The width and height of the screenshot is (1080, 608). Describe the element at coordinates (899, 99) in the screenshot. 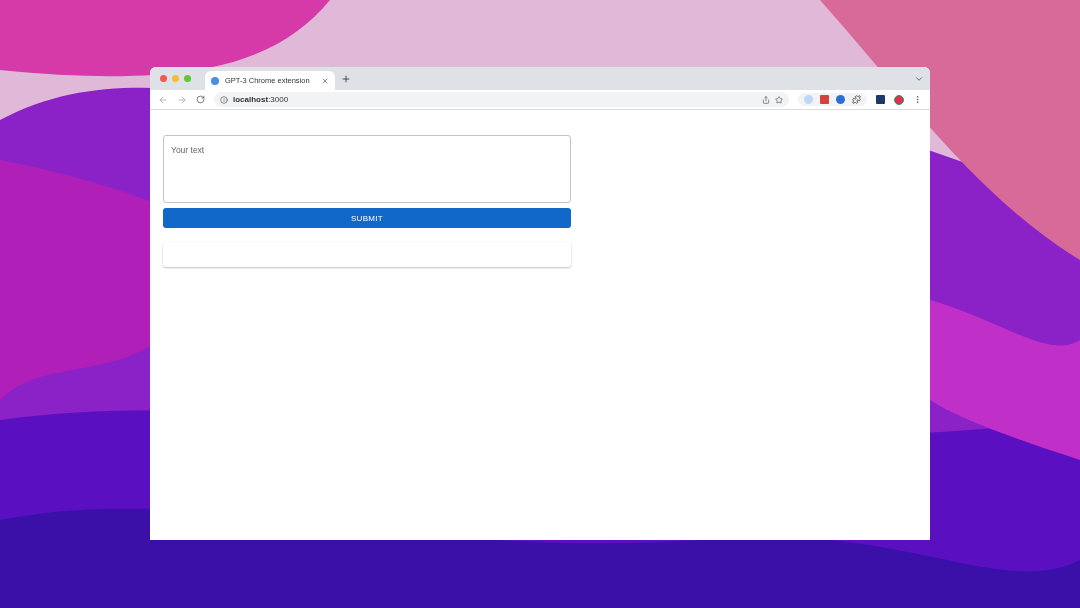

I see `avatar-icon` at that location.